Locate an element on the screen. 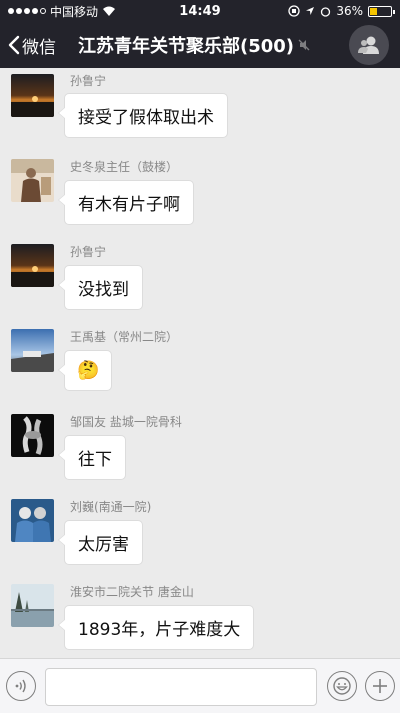  wifi-icon is located at coordinates (109, 11).